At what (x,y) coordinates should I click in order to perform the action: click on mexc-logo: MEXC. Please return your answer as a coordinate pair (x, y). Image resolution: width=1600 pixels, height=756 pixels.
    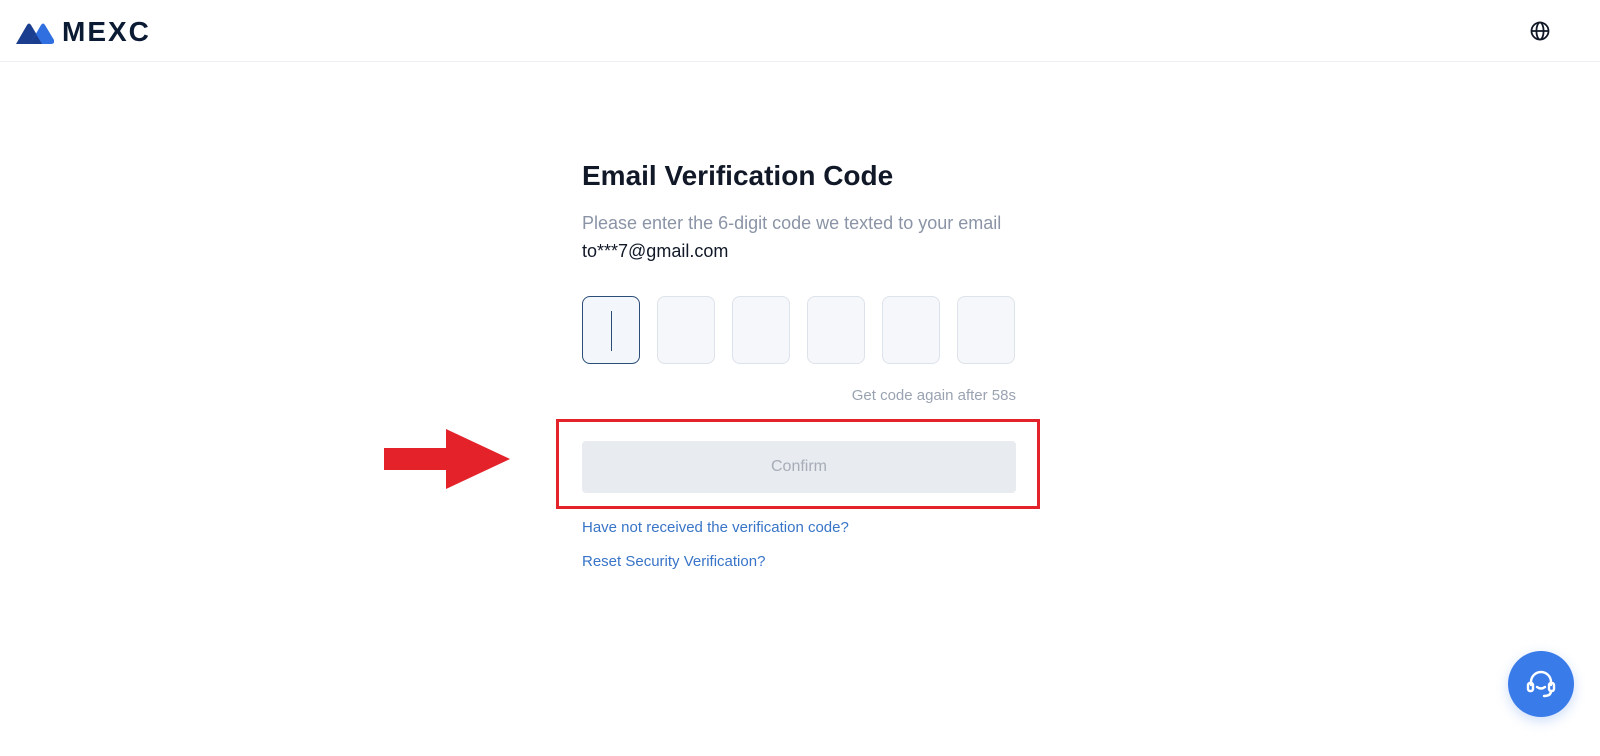
    Looking at the image, I should click on (83, 32).